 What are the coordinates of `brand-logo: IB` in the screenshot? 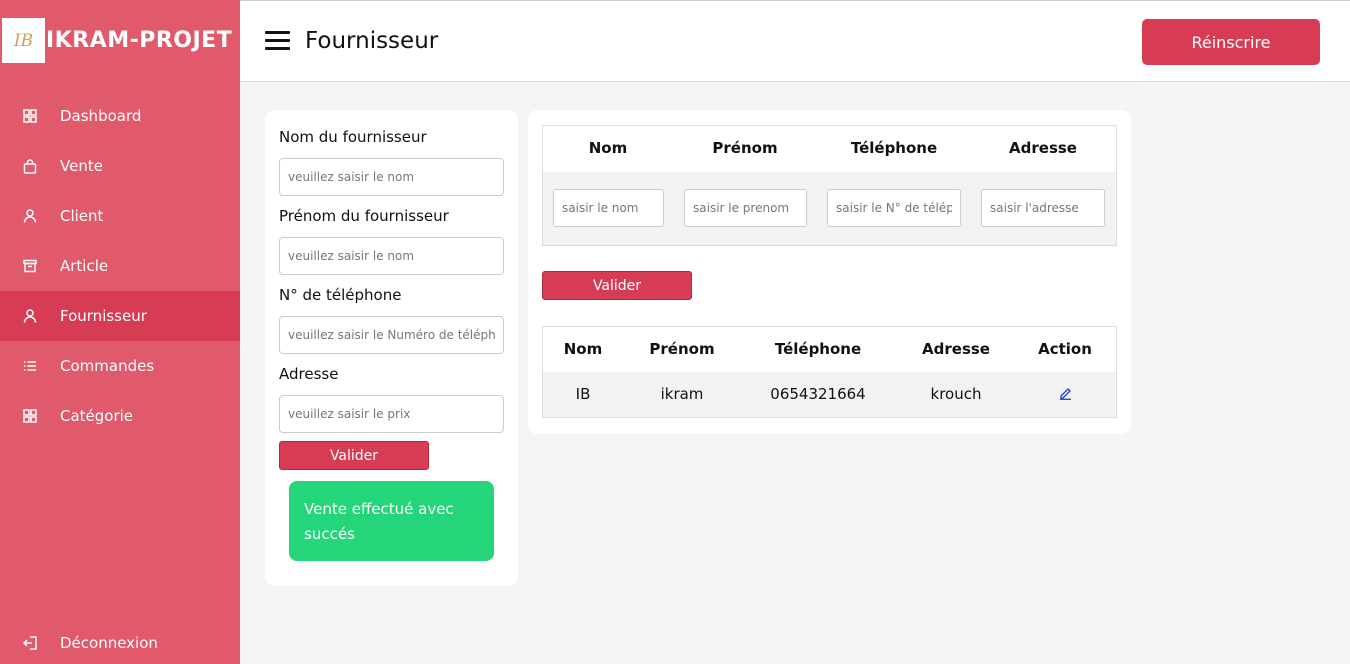 It's located at (23, 40).